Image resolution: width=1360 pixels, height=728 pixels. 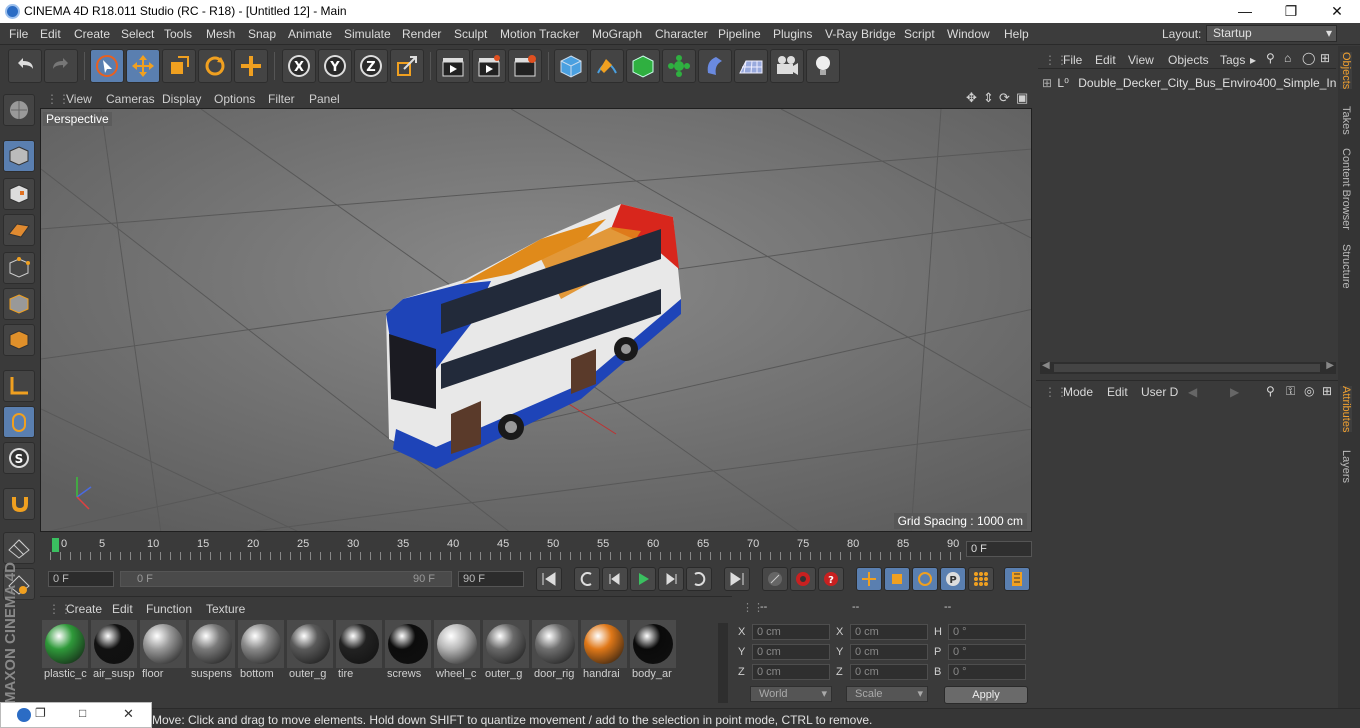 I want to click on viewport-menu-filter: Filter, so click(x=281, y=99).